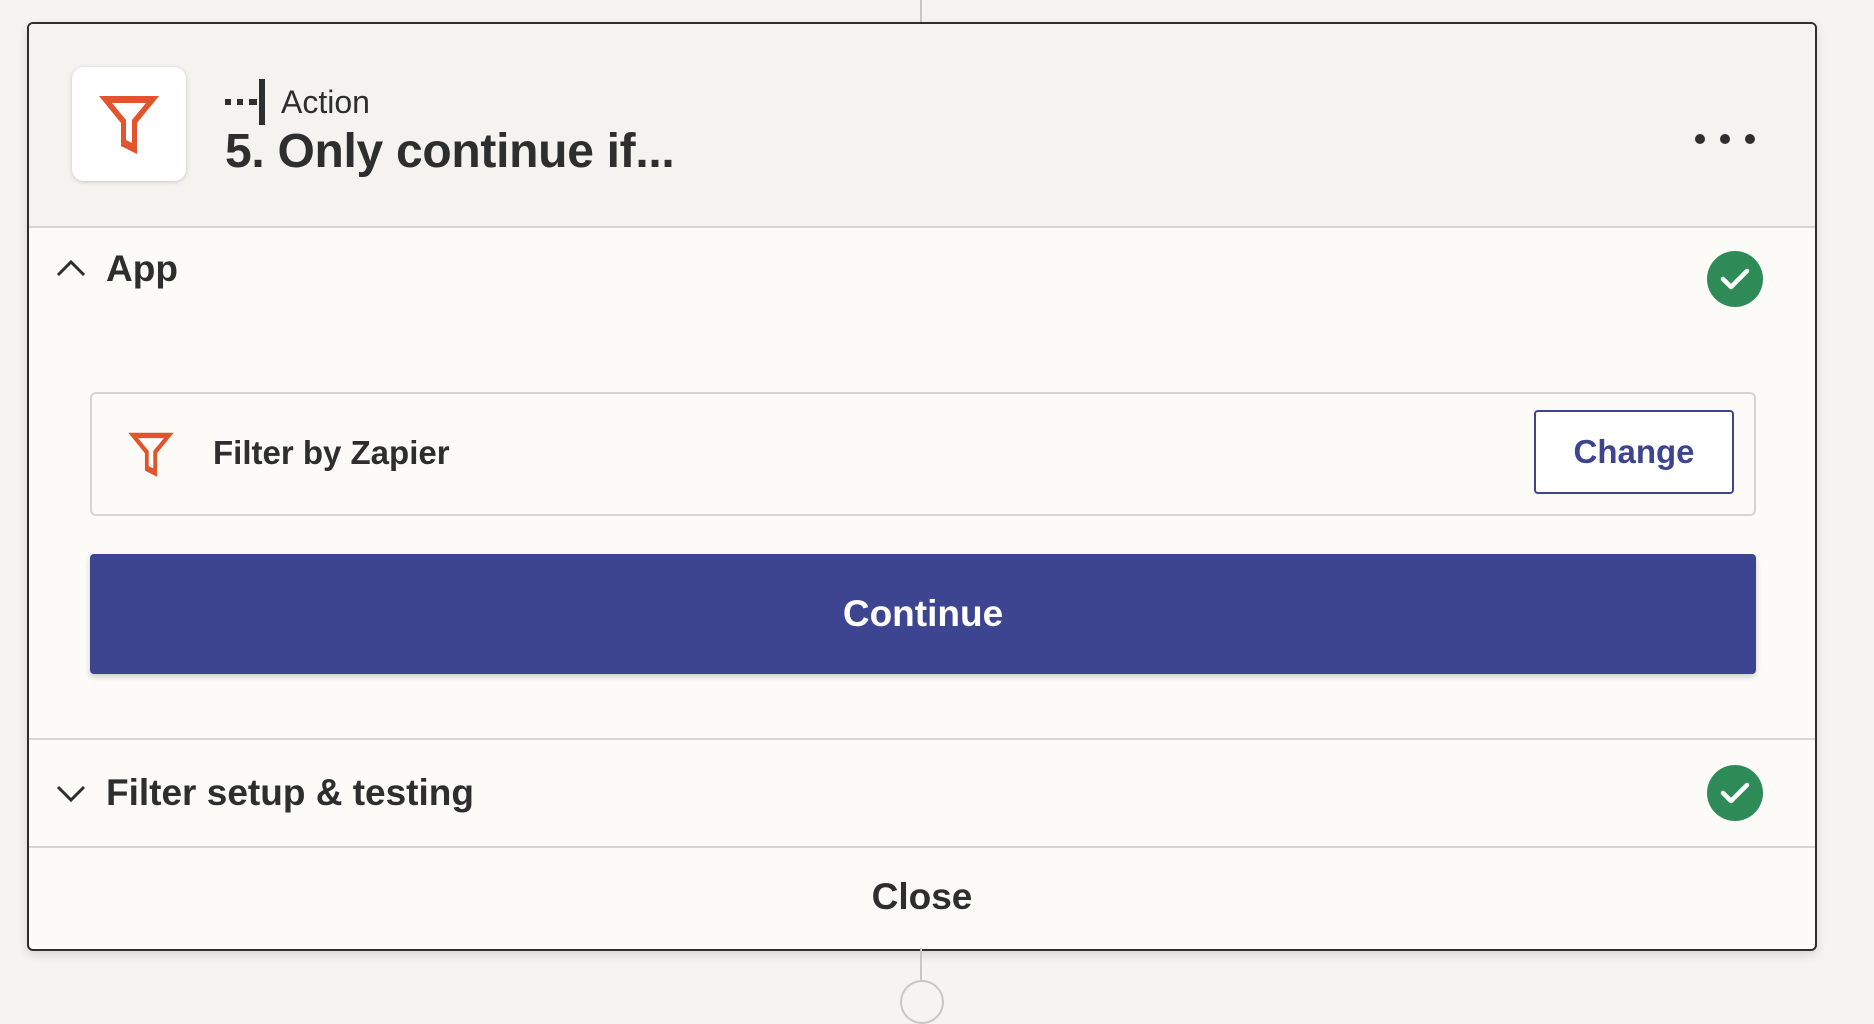 This screenshot has height=1024, width=1874. Describe the element at coordinates (923, 454) in the screenshot. I see `selected-app-field: Filter by Zapier Change` at that location.